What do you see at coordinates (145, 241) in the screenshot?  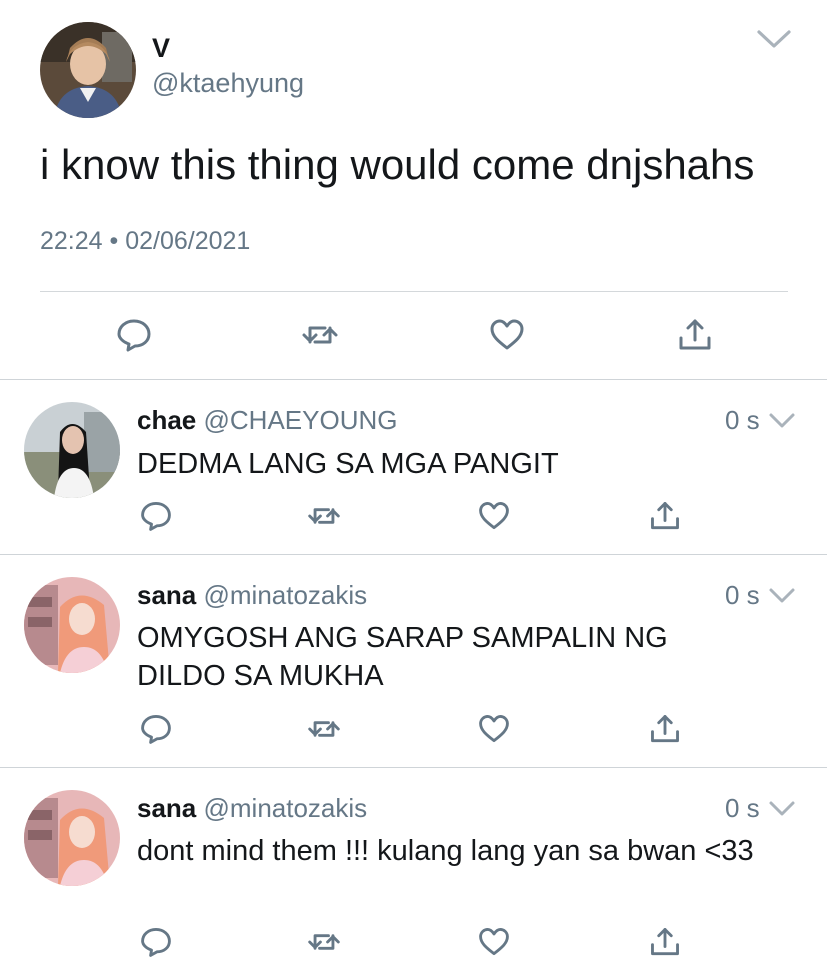 I see `tweet-timestamp: 22:24 • 02/06/2021` at bounding box center [145, 241].